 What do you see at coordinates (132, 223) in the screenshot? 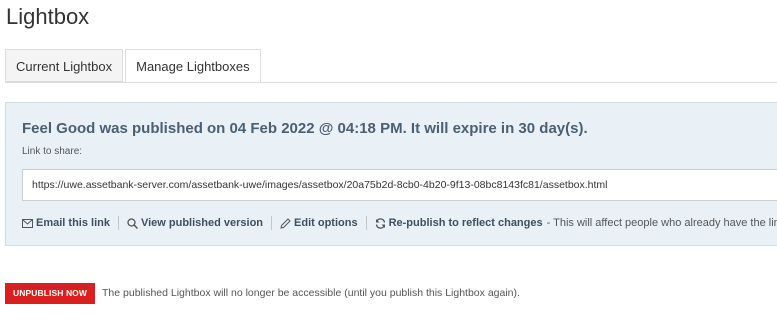
I see `search-icon` at bounding box center [132, 223].